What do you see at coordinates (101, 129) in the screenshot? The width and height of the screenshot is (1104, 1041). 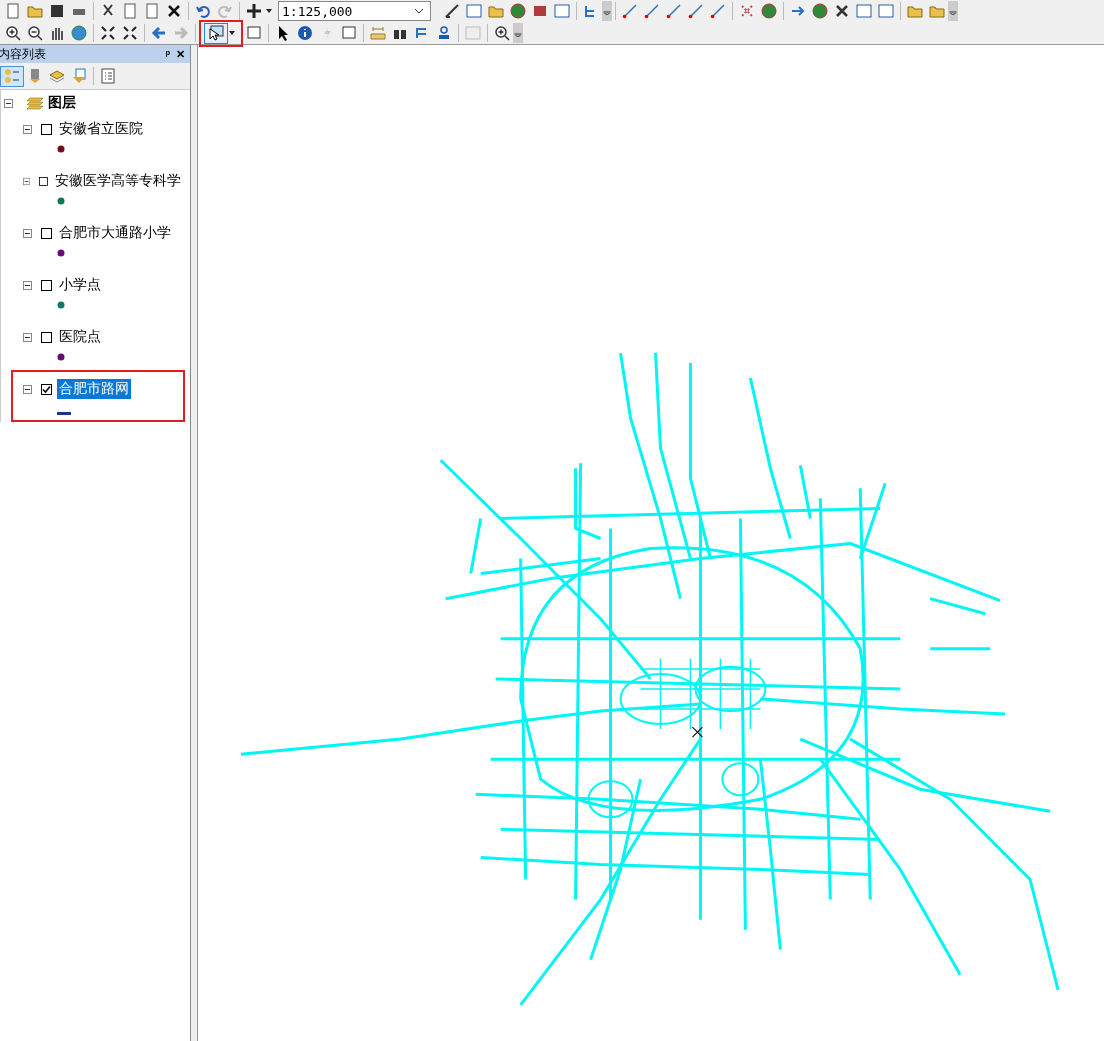 I see `layer-name: 安徽省立医院` at bounding box center [101, 129].